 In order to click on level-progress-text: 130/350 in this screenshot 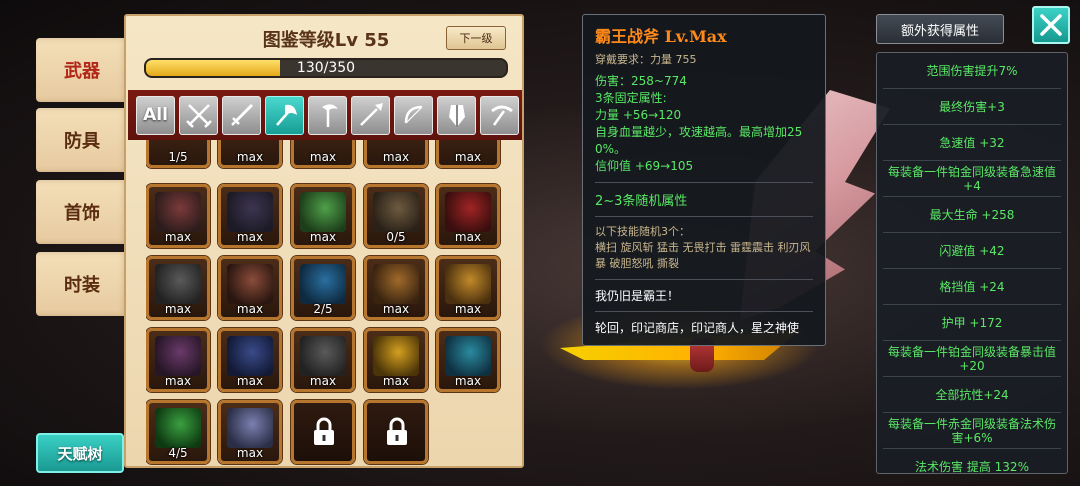, I will do `click(326, 68)`.